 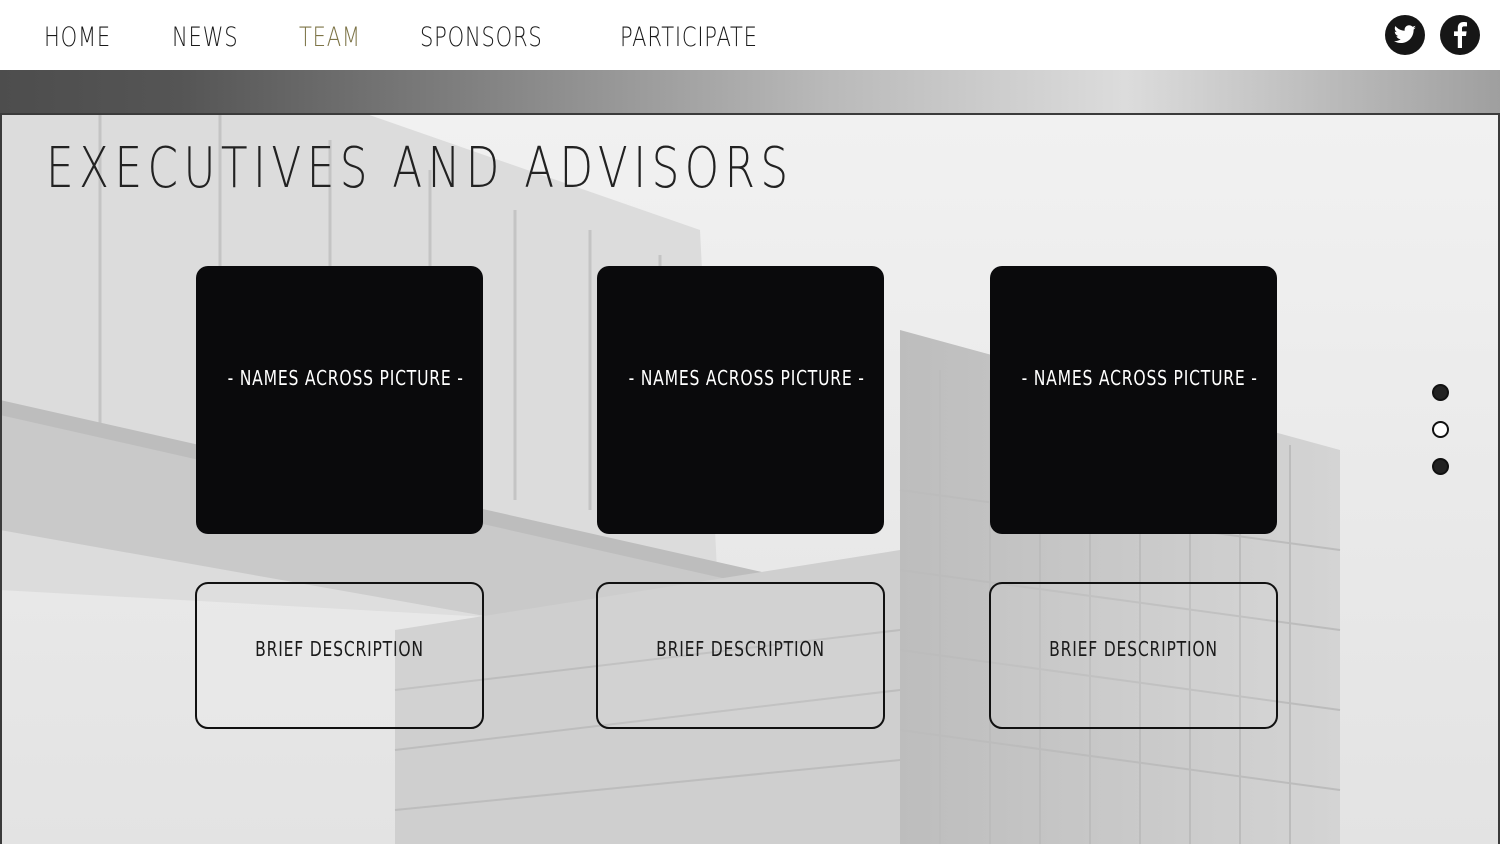 I want to click on nav-team: TEAM, so click(x=330, y=37).